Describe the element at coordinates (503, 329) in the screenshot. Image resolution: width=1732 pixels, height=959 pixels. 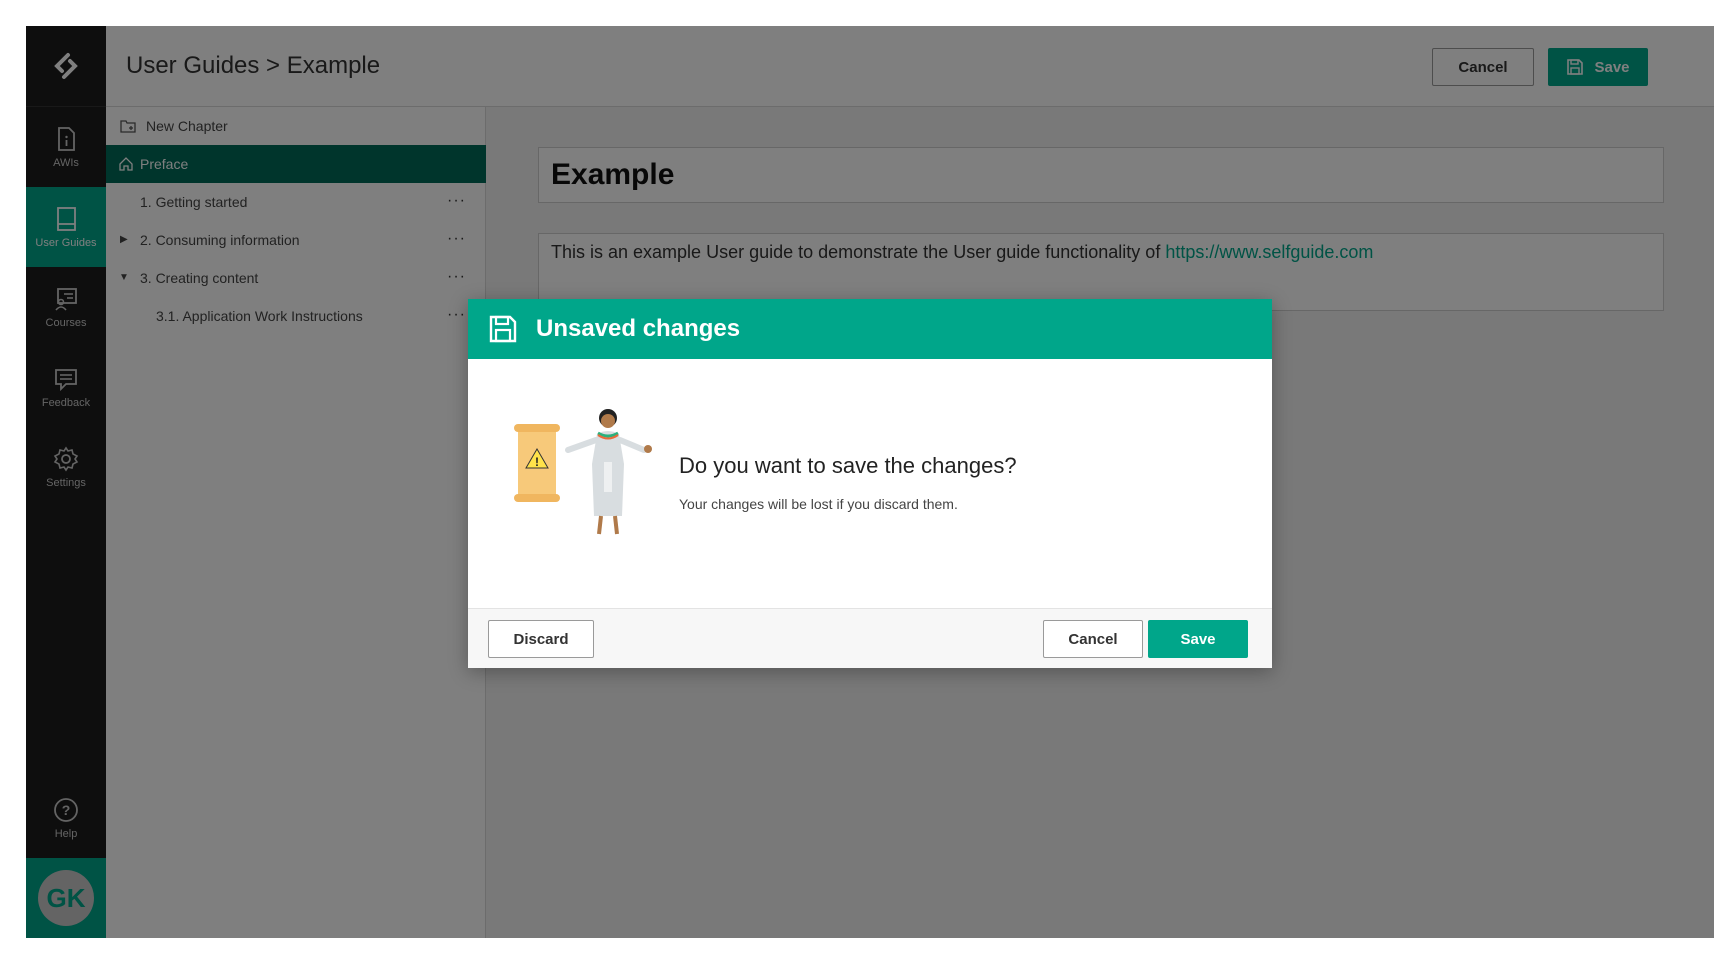
I see `save-icon` at that location.